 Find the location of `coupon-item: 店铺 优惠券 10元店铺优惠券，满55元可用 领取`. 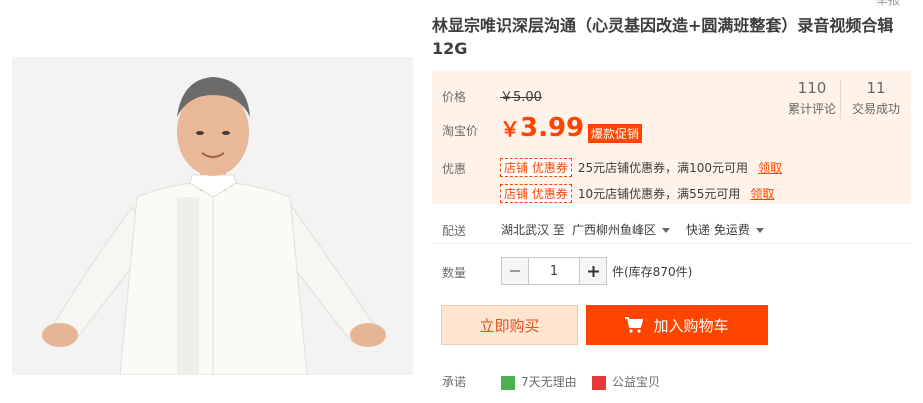

coupon-item: 店铺 优惠券 10元店铺优惠券，满55元可用 领取 is located at coordinates (637, 193).